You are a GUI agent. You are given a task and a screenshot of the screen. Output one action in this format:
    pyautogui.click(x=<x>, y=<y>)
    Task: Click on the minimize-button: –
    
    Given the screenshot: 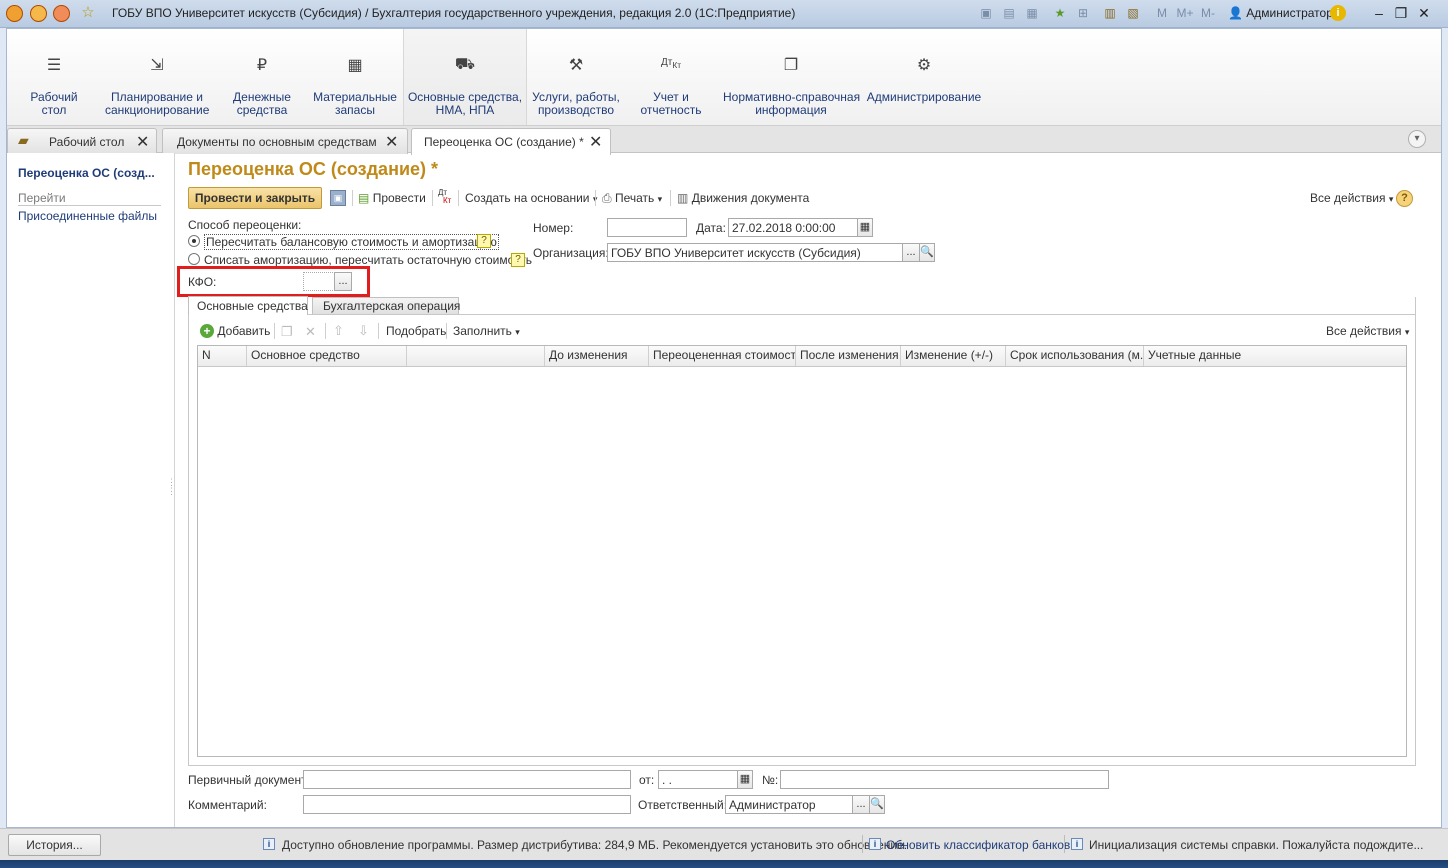 What is the action you would take?
    pyautogui.click(x=1379, y=13)
    